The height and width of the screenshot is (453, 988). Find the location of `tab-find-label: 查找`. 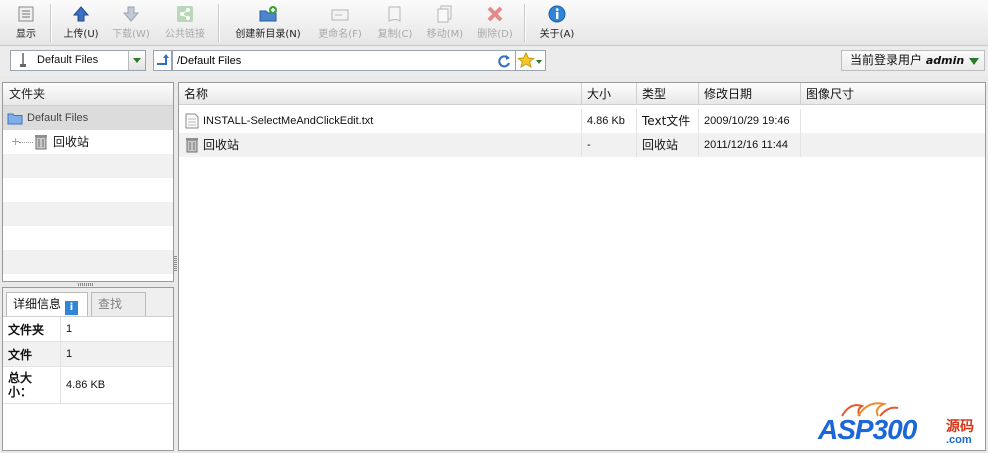

tab-find-label: 查找 is located at coordinates (110, 304).